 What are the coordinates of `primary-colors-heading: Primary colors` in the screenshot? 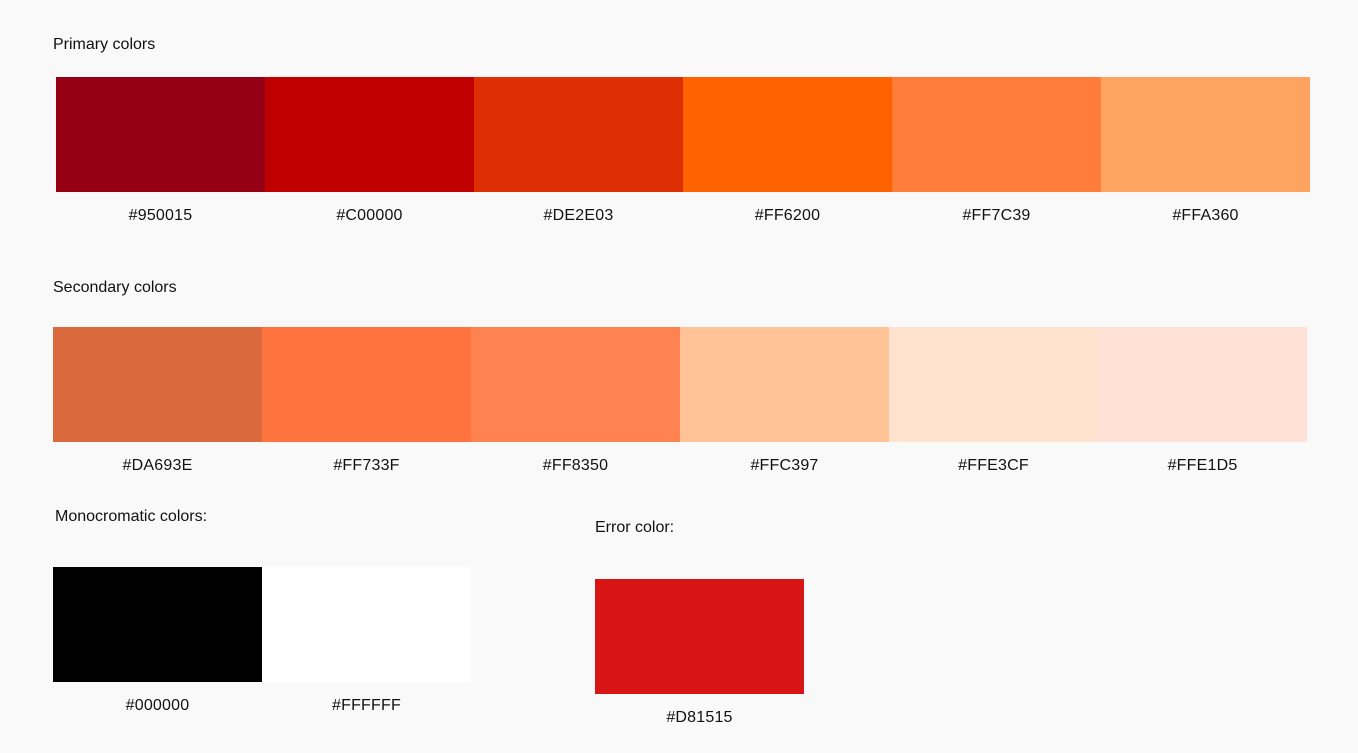 It's located at (104, 44).